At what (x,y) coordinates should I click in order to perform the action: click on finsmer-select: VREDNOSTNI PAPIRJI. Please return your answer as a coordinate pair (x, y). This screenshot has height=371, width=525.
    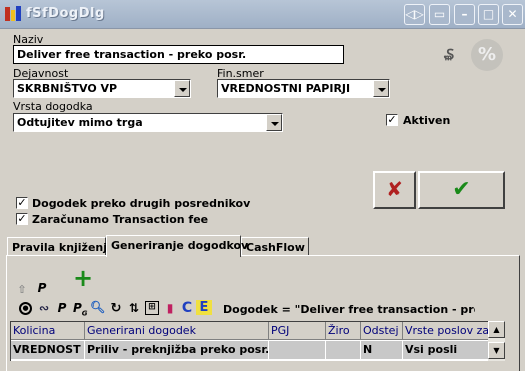
    Looking at the image, I should click on (303, 88).